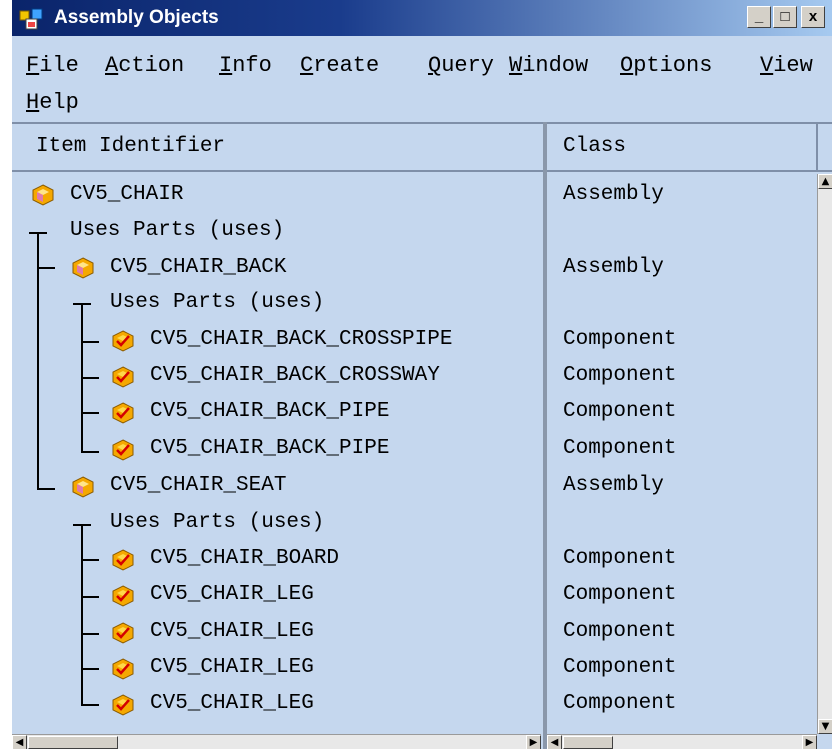 This screenshot has height=749, width=832. I want to click on scroll-up-arrow-icon: ▲, so click(825, 181).